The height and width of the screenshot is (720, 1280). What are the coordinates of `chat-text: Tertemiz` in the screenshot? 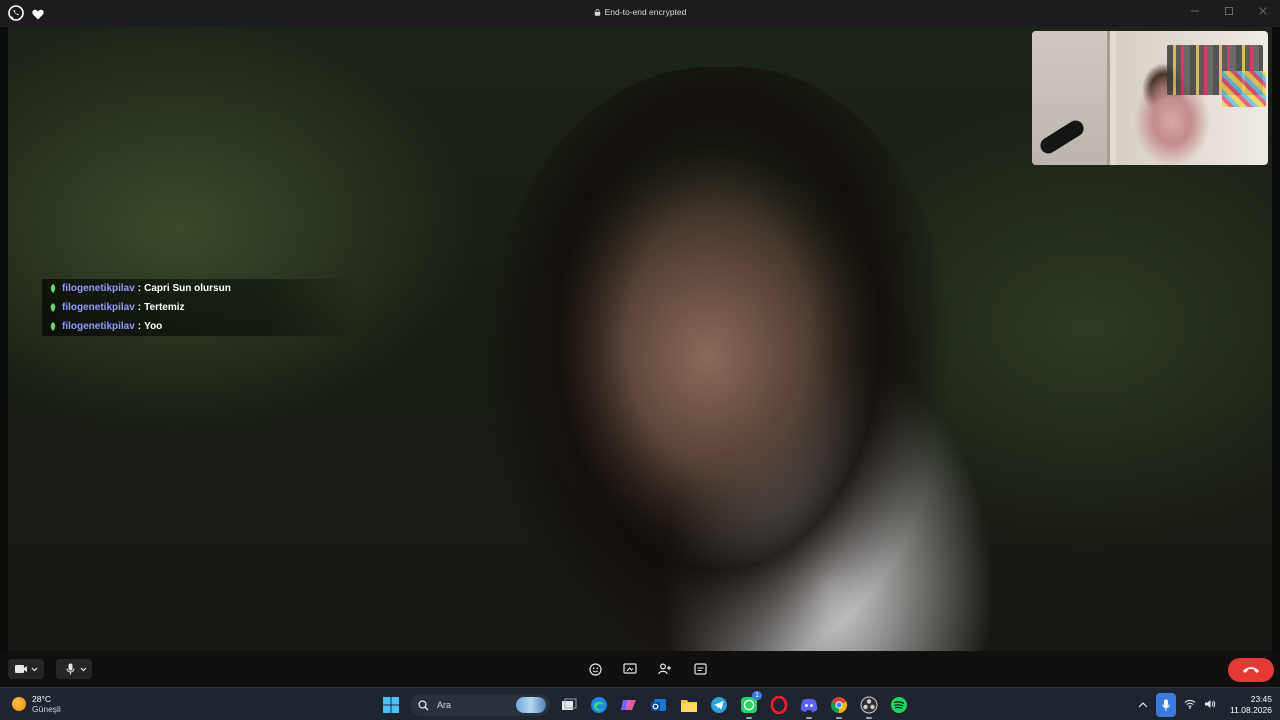 It's located at (164, 307).